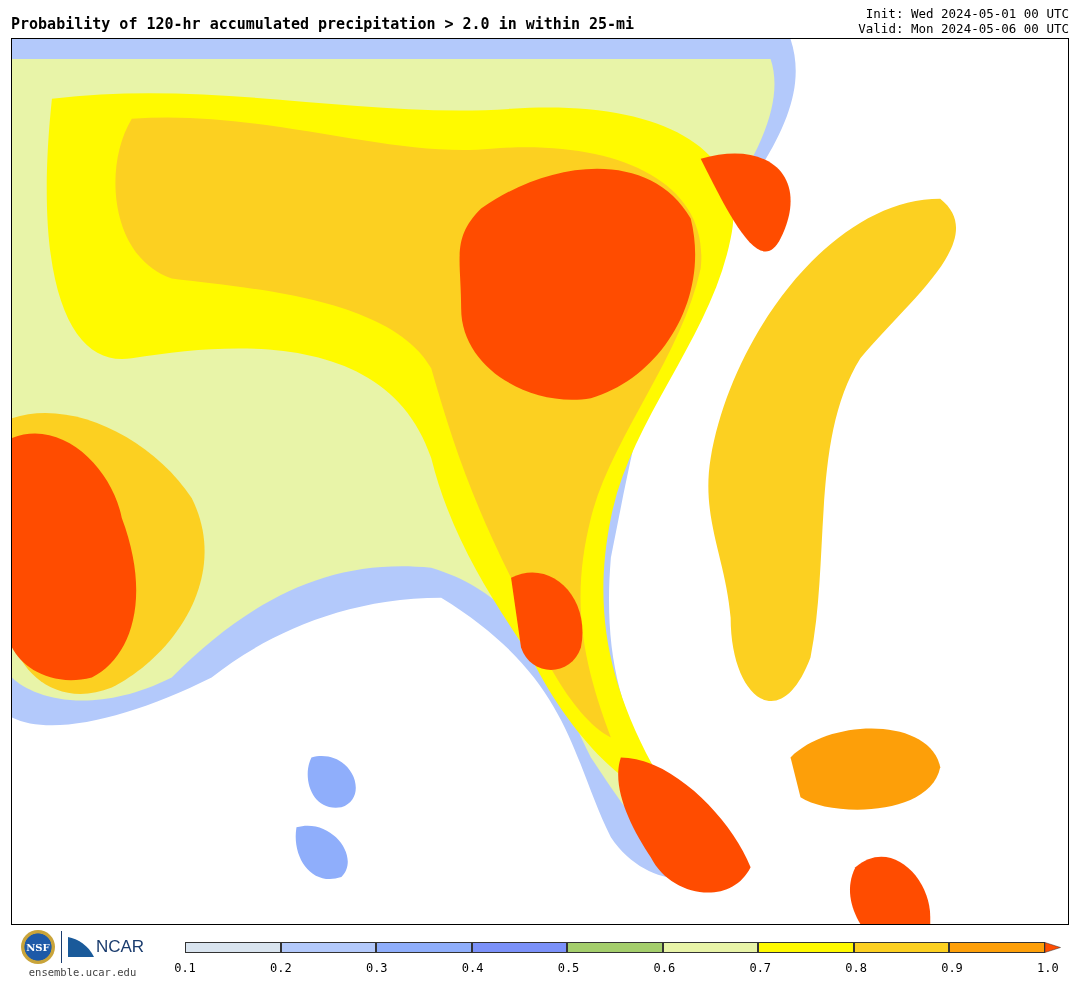 This screenshot has width=1080, height=988. What do you see at coordinates (281, 968) in the screenshot?
I see `colorbar-tick-label: 0.2` at bounding box center [281, 968].